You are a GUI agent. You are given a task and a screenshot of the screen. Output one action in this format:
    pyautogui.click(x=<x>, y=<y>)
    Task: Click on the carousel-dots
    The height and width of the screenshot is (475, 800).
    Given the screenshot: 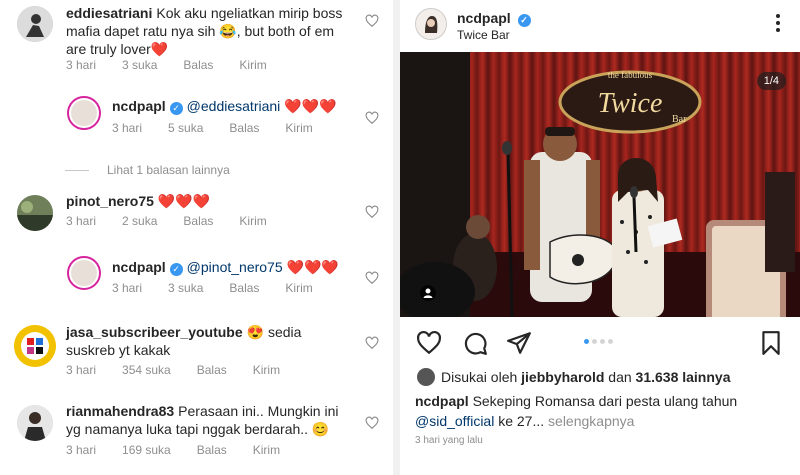 What is the action you would take?
    pyautogui.click(x=600, y=341)
    